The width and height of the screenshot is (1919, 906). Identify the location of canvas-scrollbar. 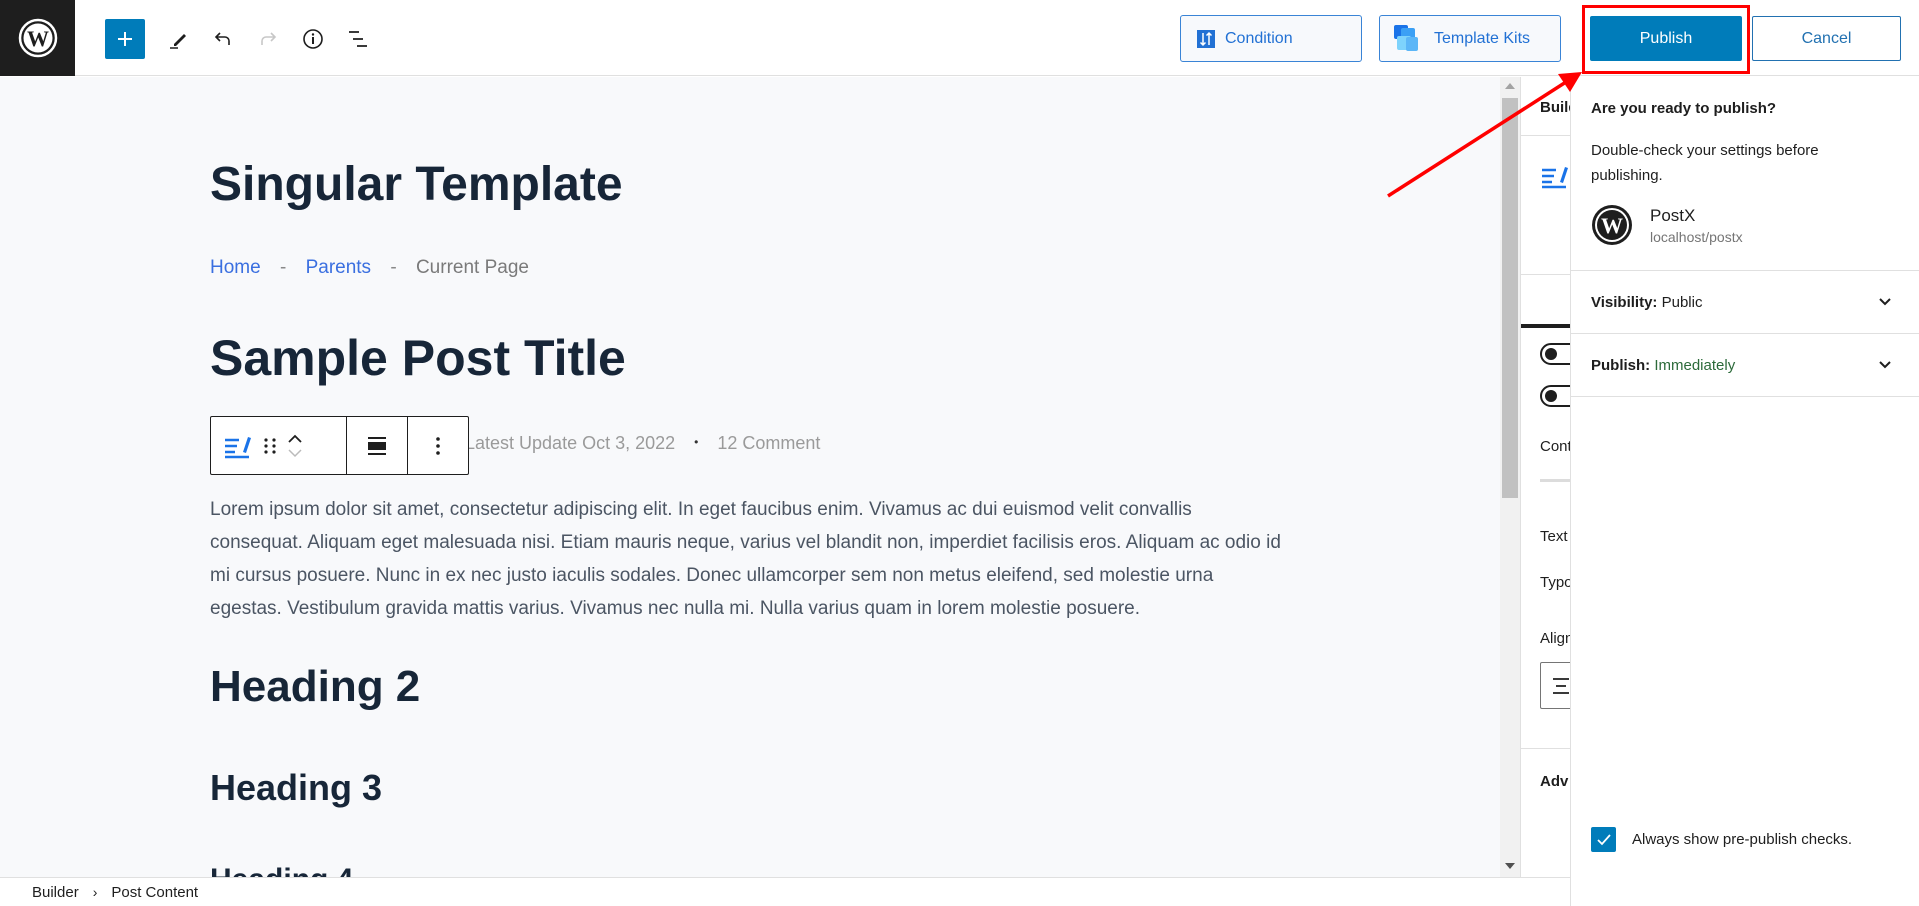
(1510, 477).